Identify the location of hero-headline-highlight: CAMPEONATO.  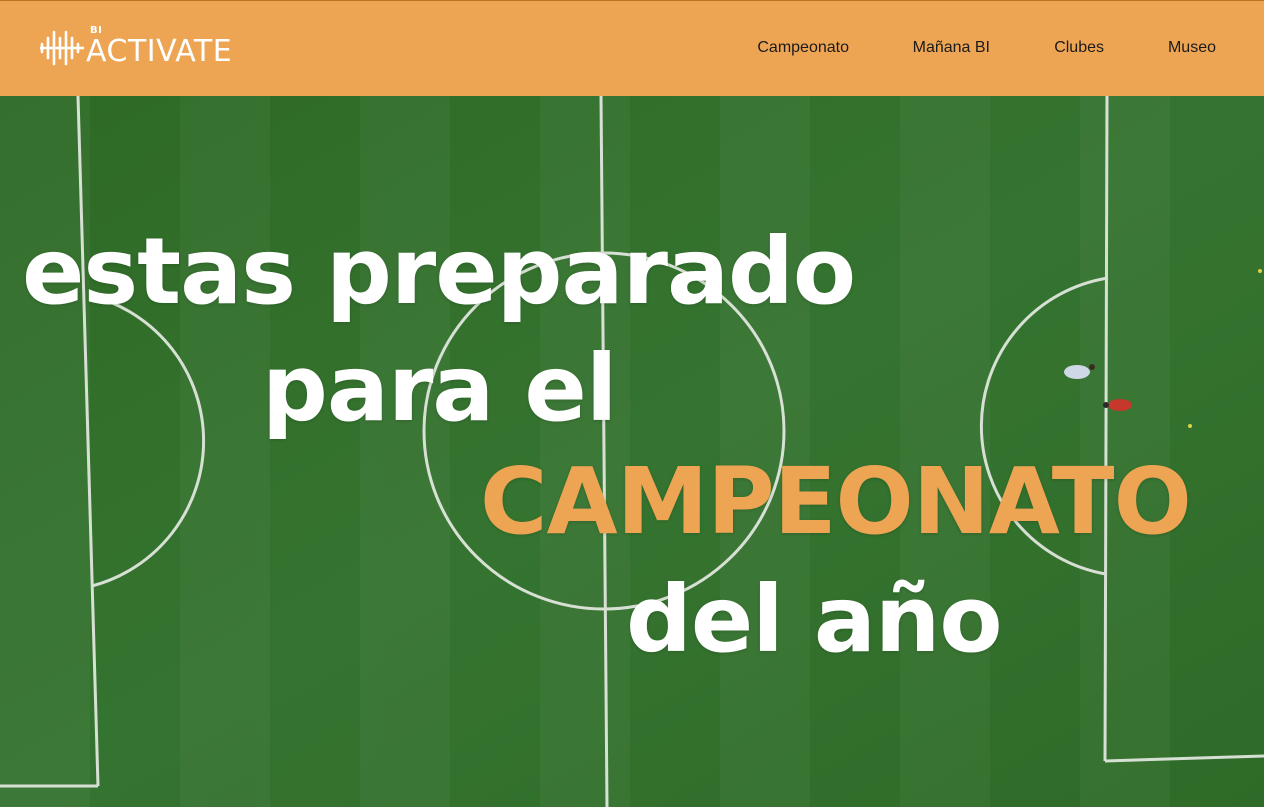
(836, 501).